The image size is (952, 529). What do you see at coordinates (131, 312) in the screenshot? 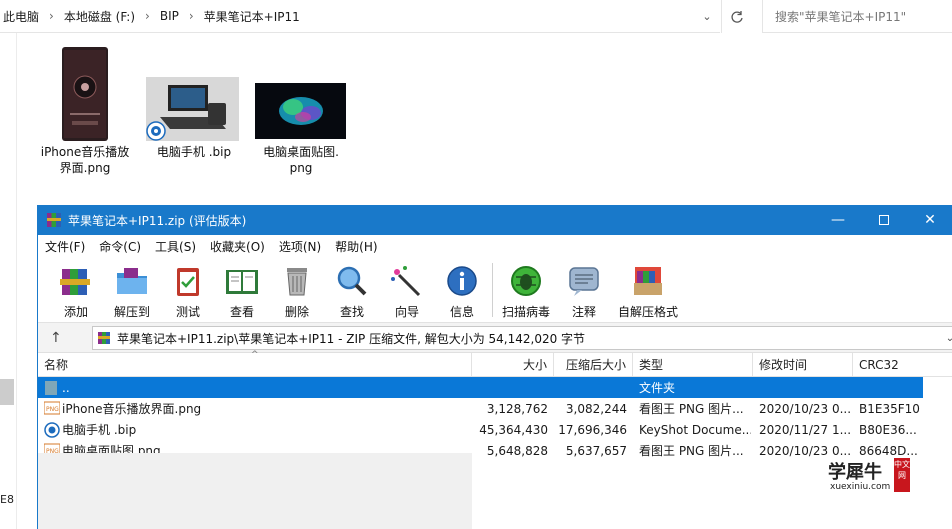
I see `extract-to-label: 解压到` at bounding box center [131, 312].